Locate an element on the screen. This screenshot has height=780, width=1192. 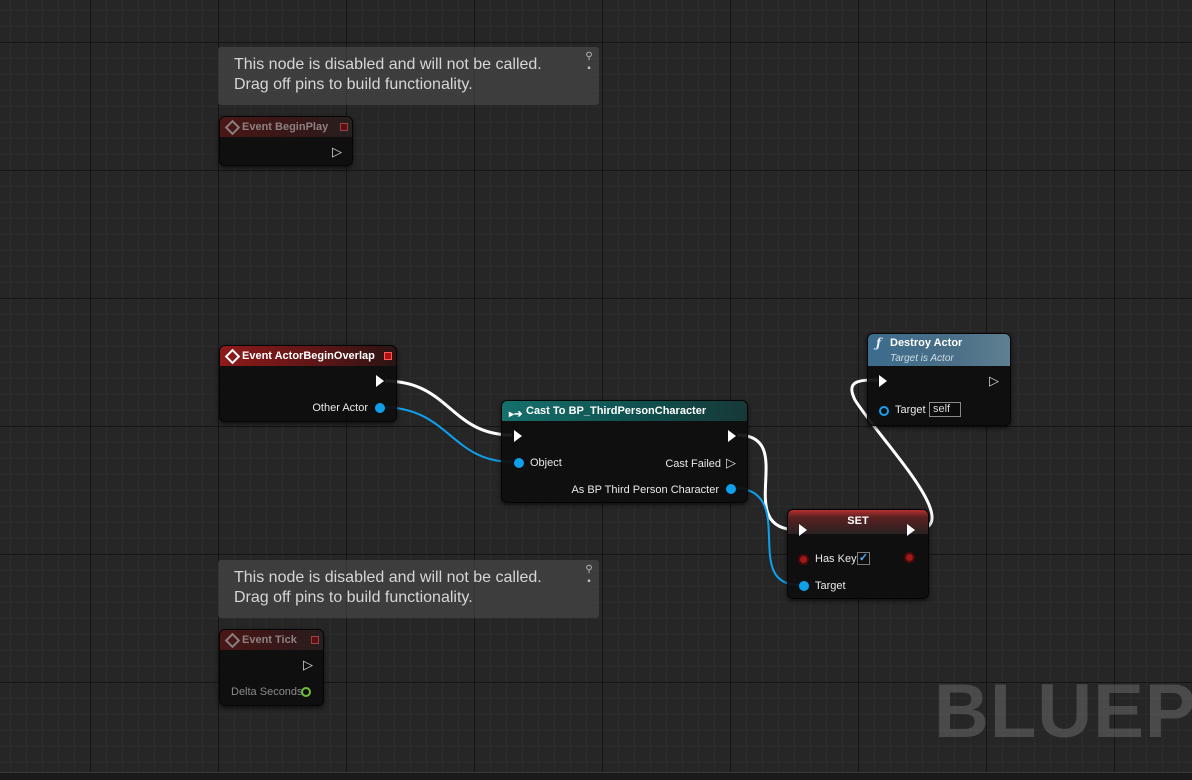
node-header: Event ActorBeginOverlap is located at coordinates (308, 356).